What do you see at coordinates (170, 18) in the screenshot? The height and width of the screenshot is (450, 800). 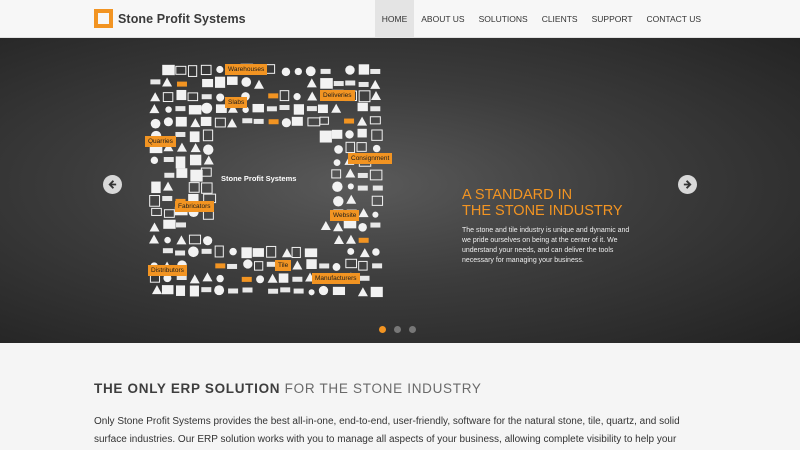 I see `logo: Stone Profit Systems` at bounding box center [170, 18].